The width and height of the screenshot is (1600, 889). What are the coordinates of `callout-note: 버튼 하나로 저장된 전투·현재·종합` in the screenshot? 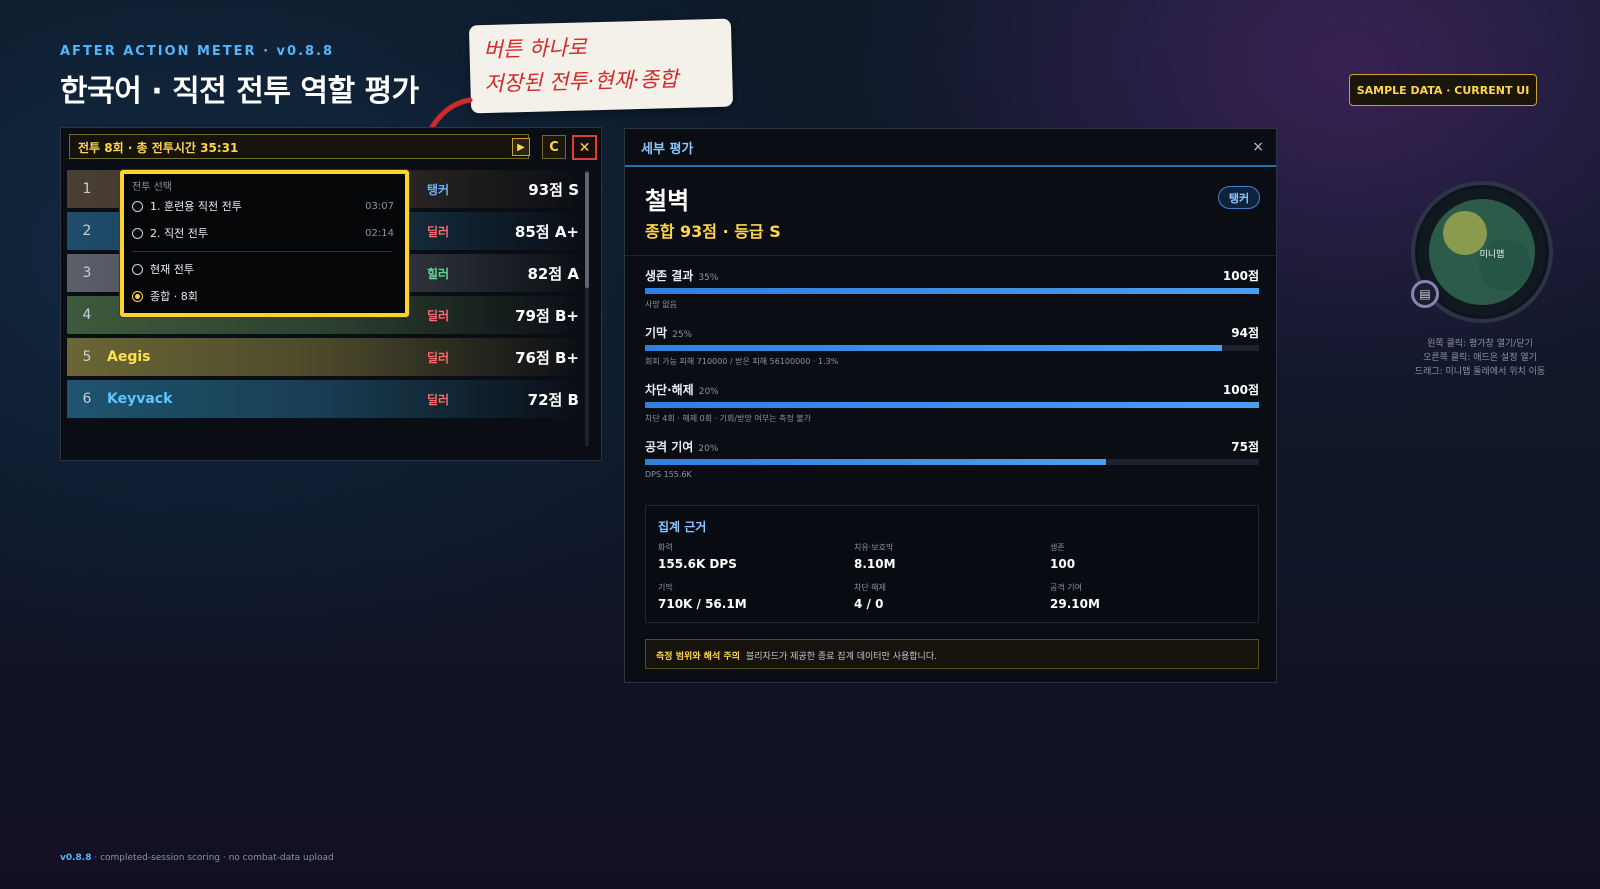 It's located at (601, 66).